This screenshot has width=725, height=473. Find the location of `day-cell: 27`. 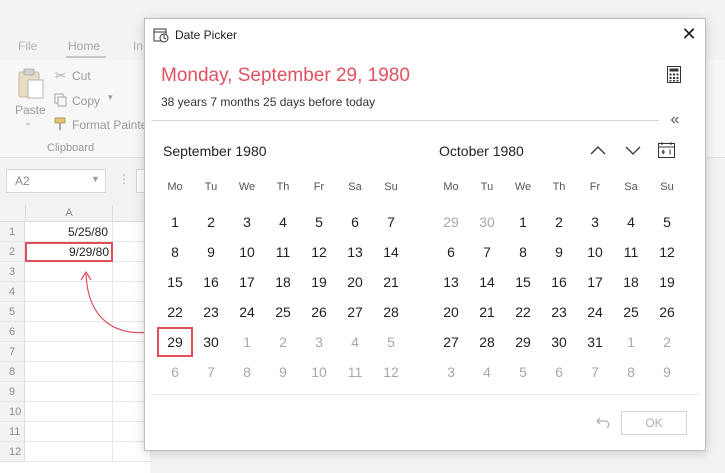

day-cell: 27 is located at coordinates (451, 342).